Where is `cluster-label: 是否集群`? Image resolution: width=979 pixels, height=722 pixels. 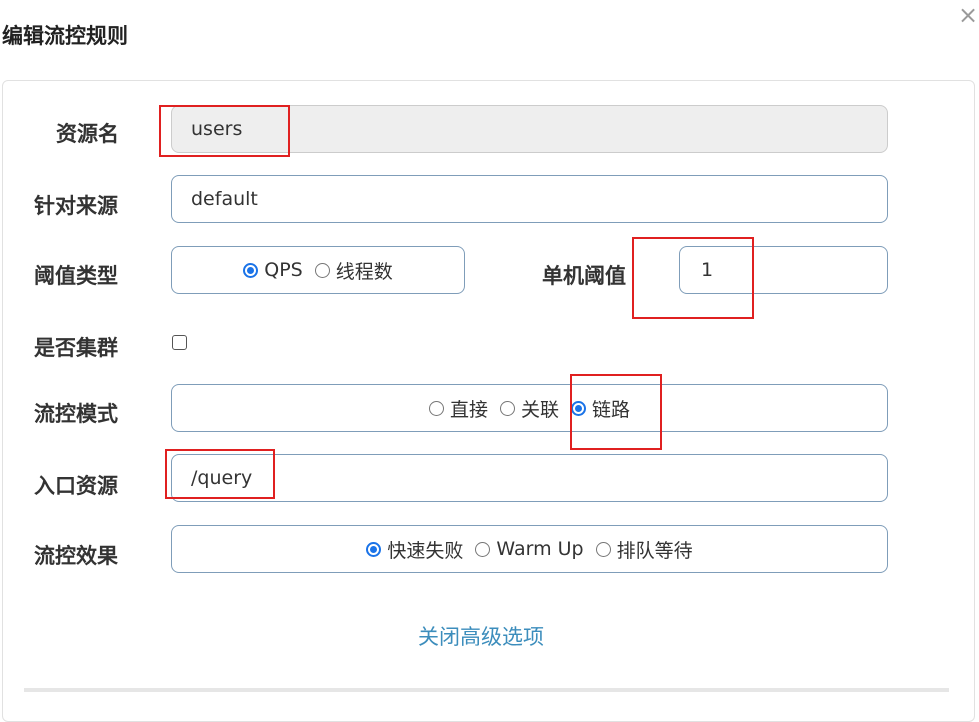 cluster-label: 是否集群 is located at coordinates (76, 348).